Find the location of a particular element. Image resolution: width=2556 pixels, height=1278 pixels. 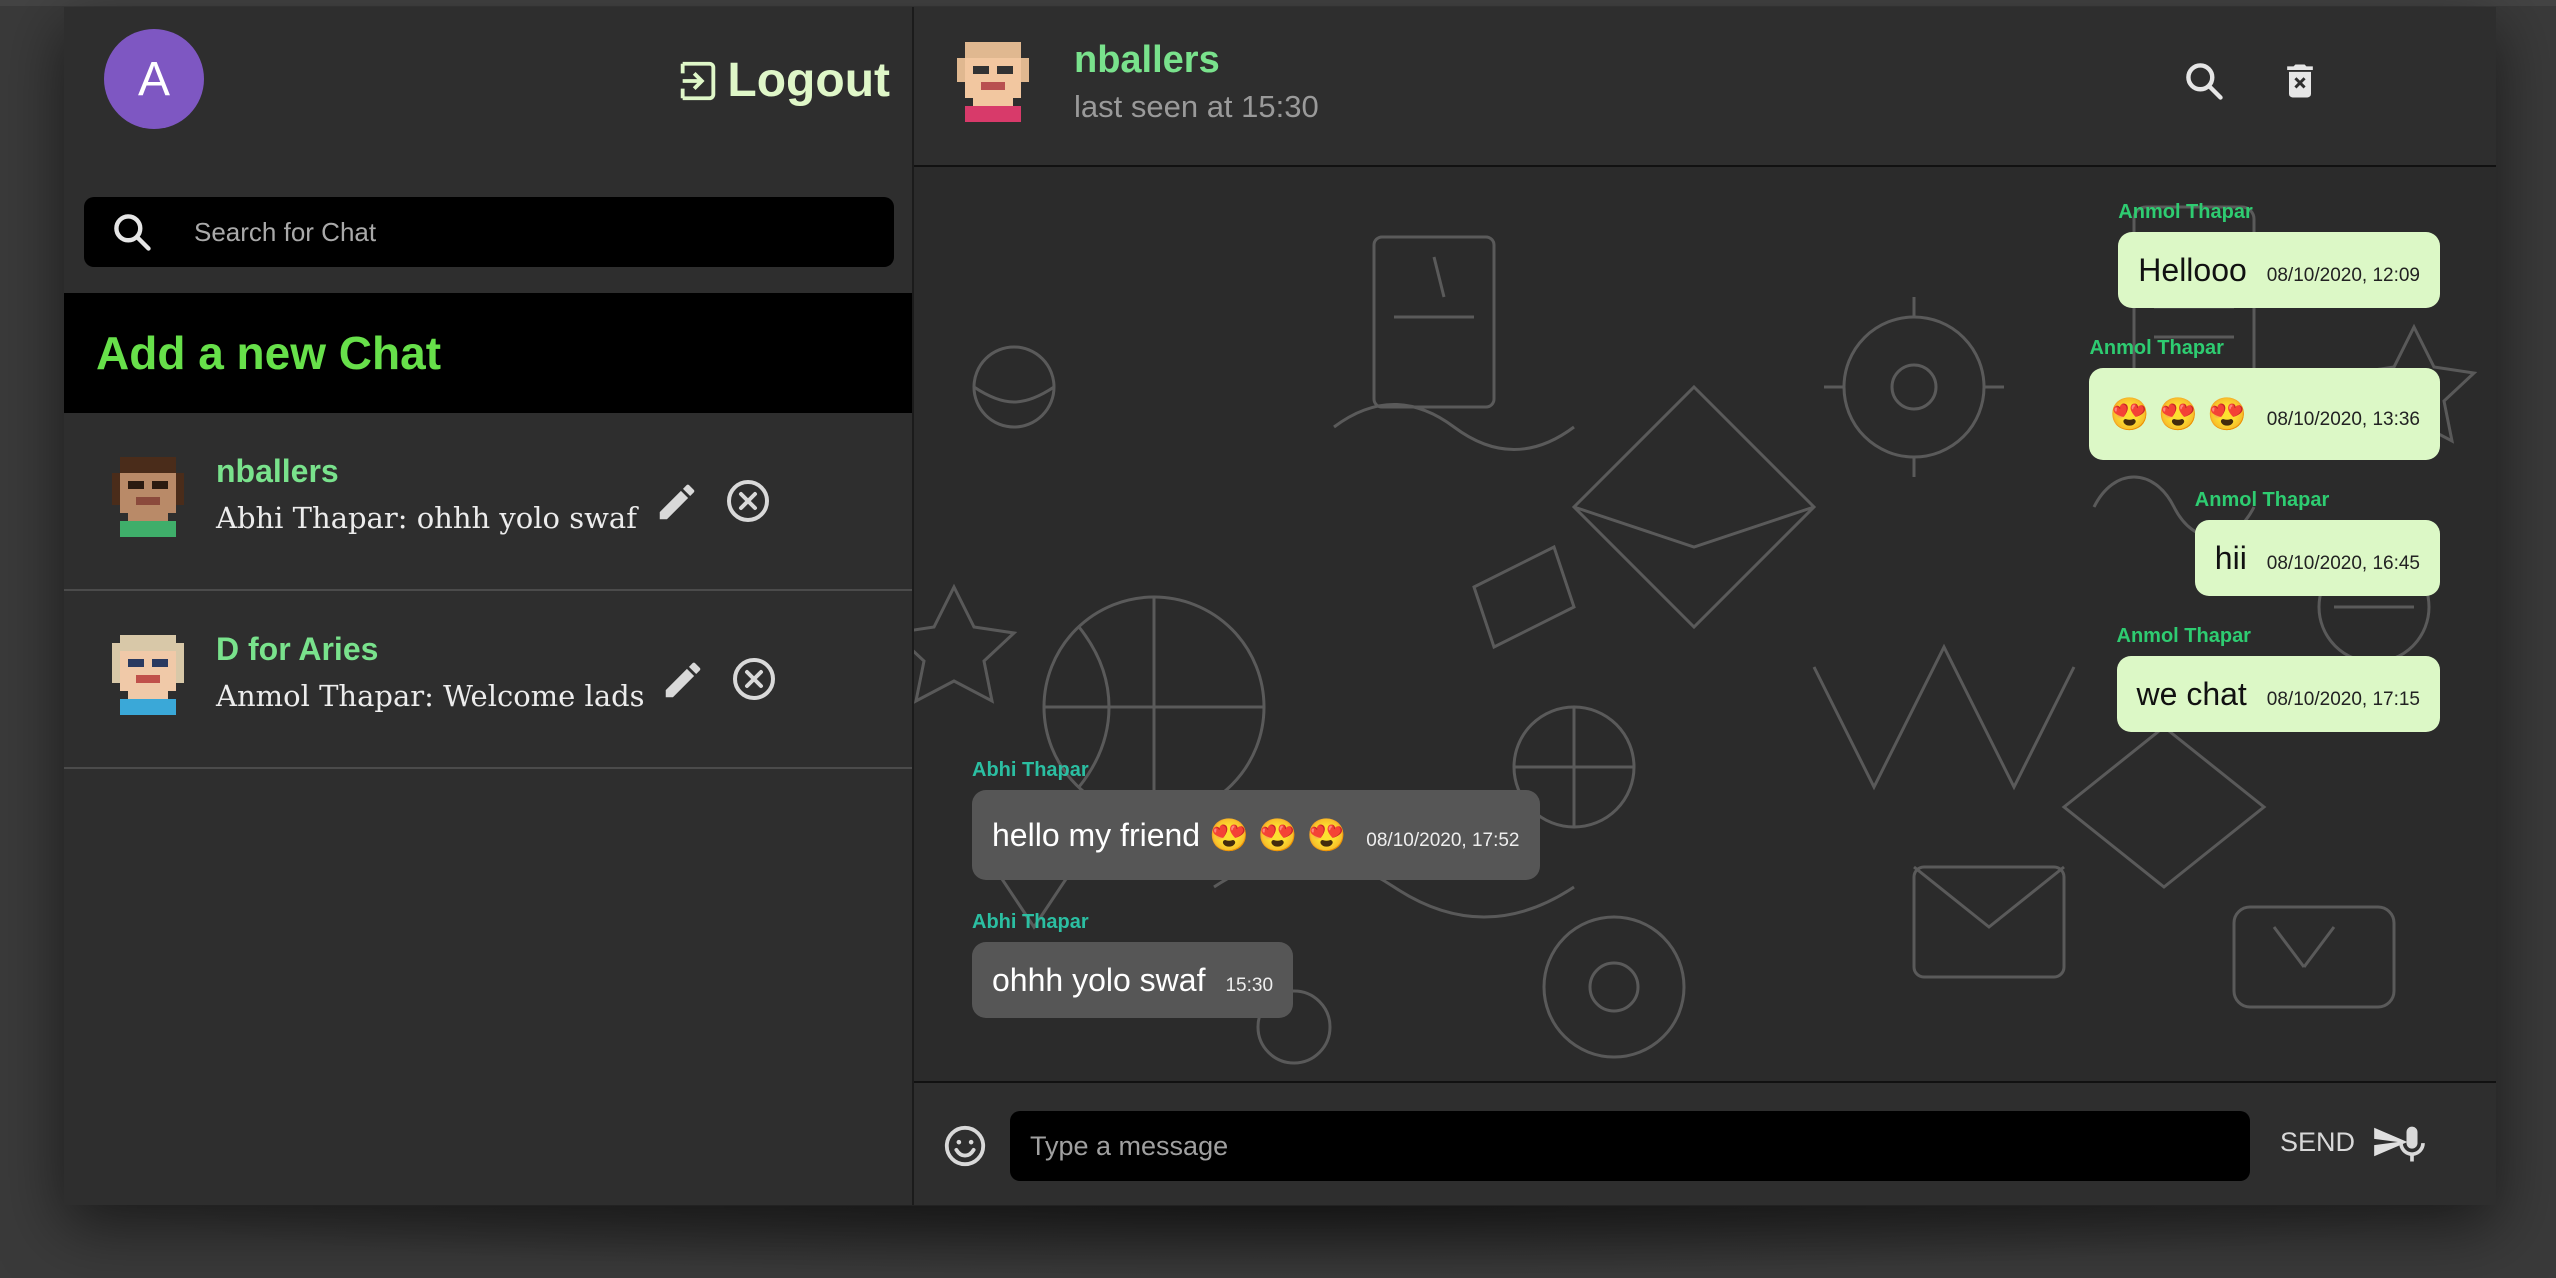

message-composer: SEND is located at coordinates (1705, 1143).